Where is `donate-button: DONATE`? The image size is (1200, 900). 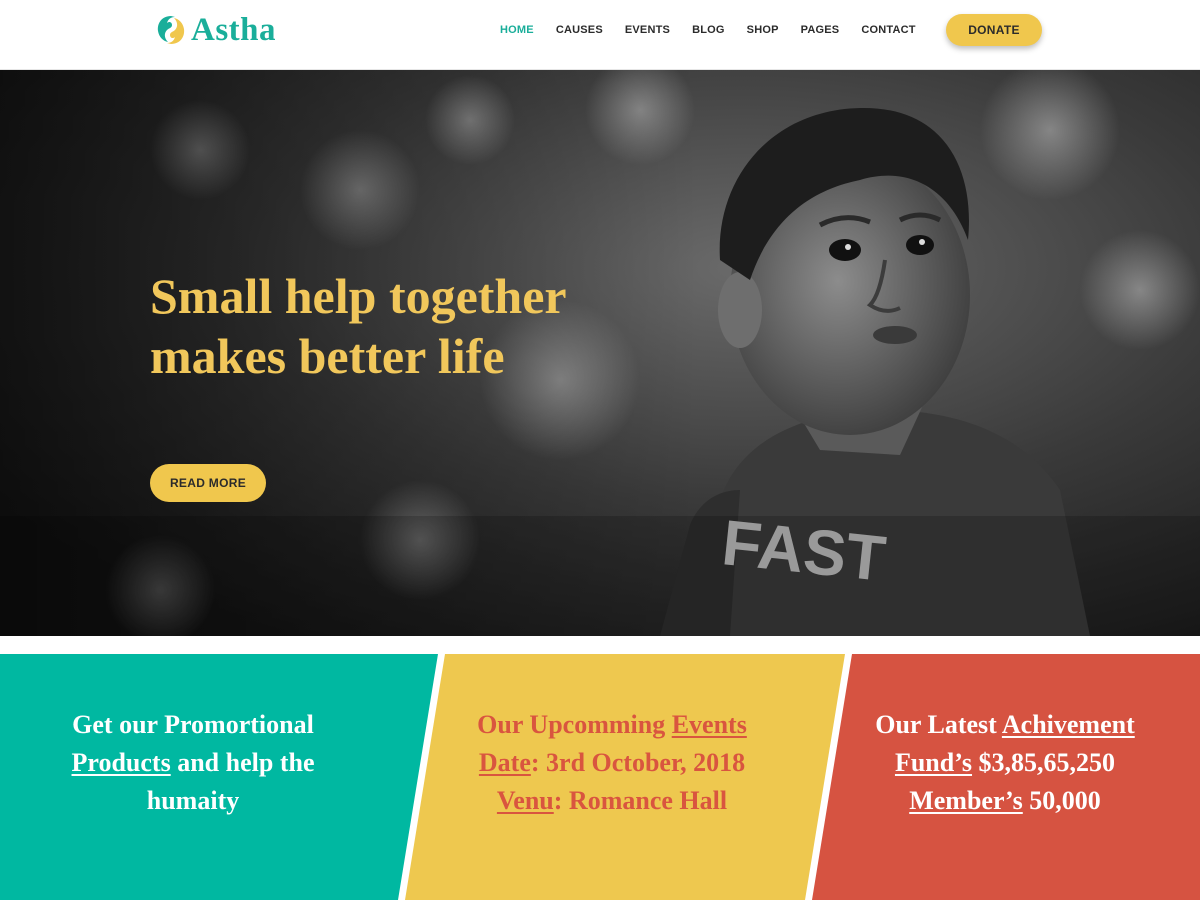
donate-button: DONATE is located at coordinates (994, 30).